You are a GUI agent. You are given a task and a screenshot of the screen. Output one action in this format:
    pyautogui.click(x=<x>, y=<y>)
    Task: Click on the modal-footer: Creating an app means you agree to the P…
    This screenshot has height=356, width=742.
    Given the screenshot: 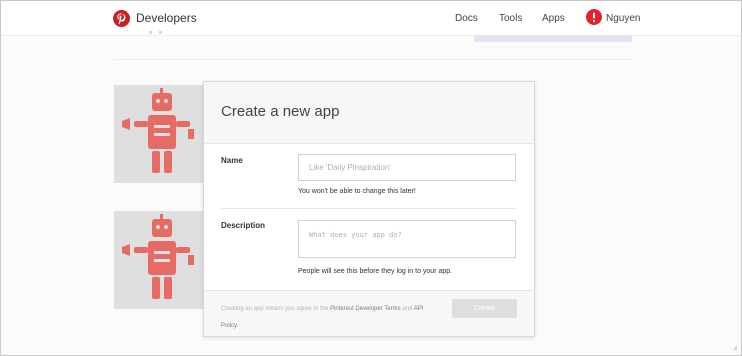 What is the action you would take?
    pyautogui.click(x=369, y=313)
    